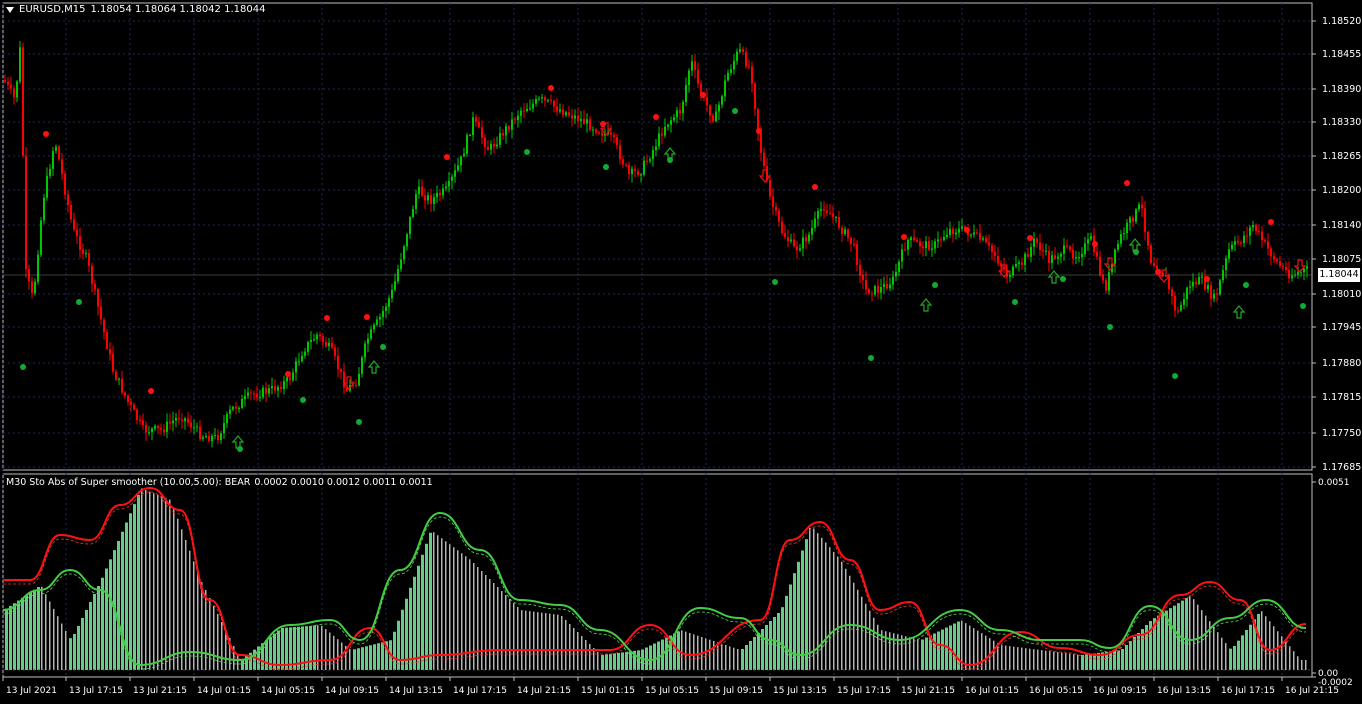 The image size is (1362, 704). What do you see at coordinates (1056, 691) in the screenshot?
I see `time-tick-label: 16 Jul 05:15` at bounding box center [1056, 691].